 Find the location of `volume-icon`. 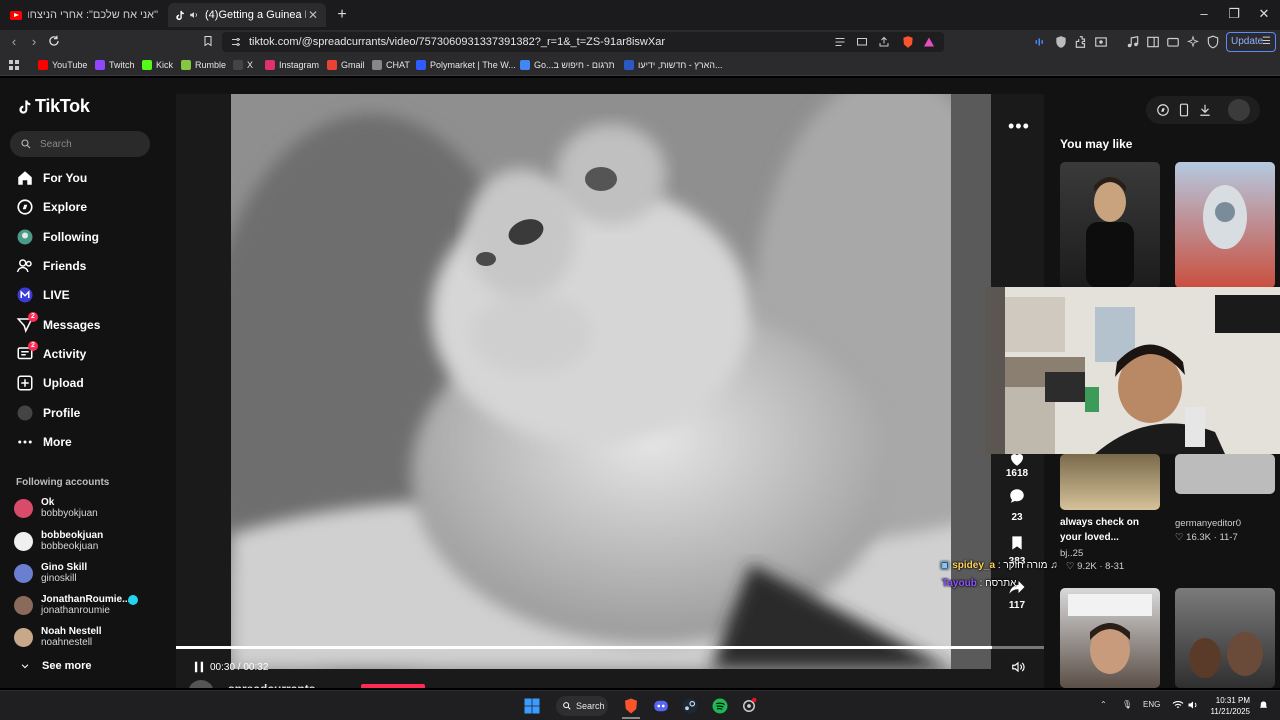

volume-icon is located at coordinates (1193, 706).